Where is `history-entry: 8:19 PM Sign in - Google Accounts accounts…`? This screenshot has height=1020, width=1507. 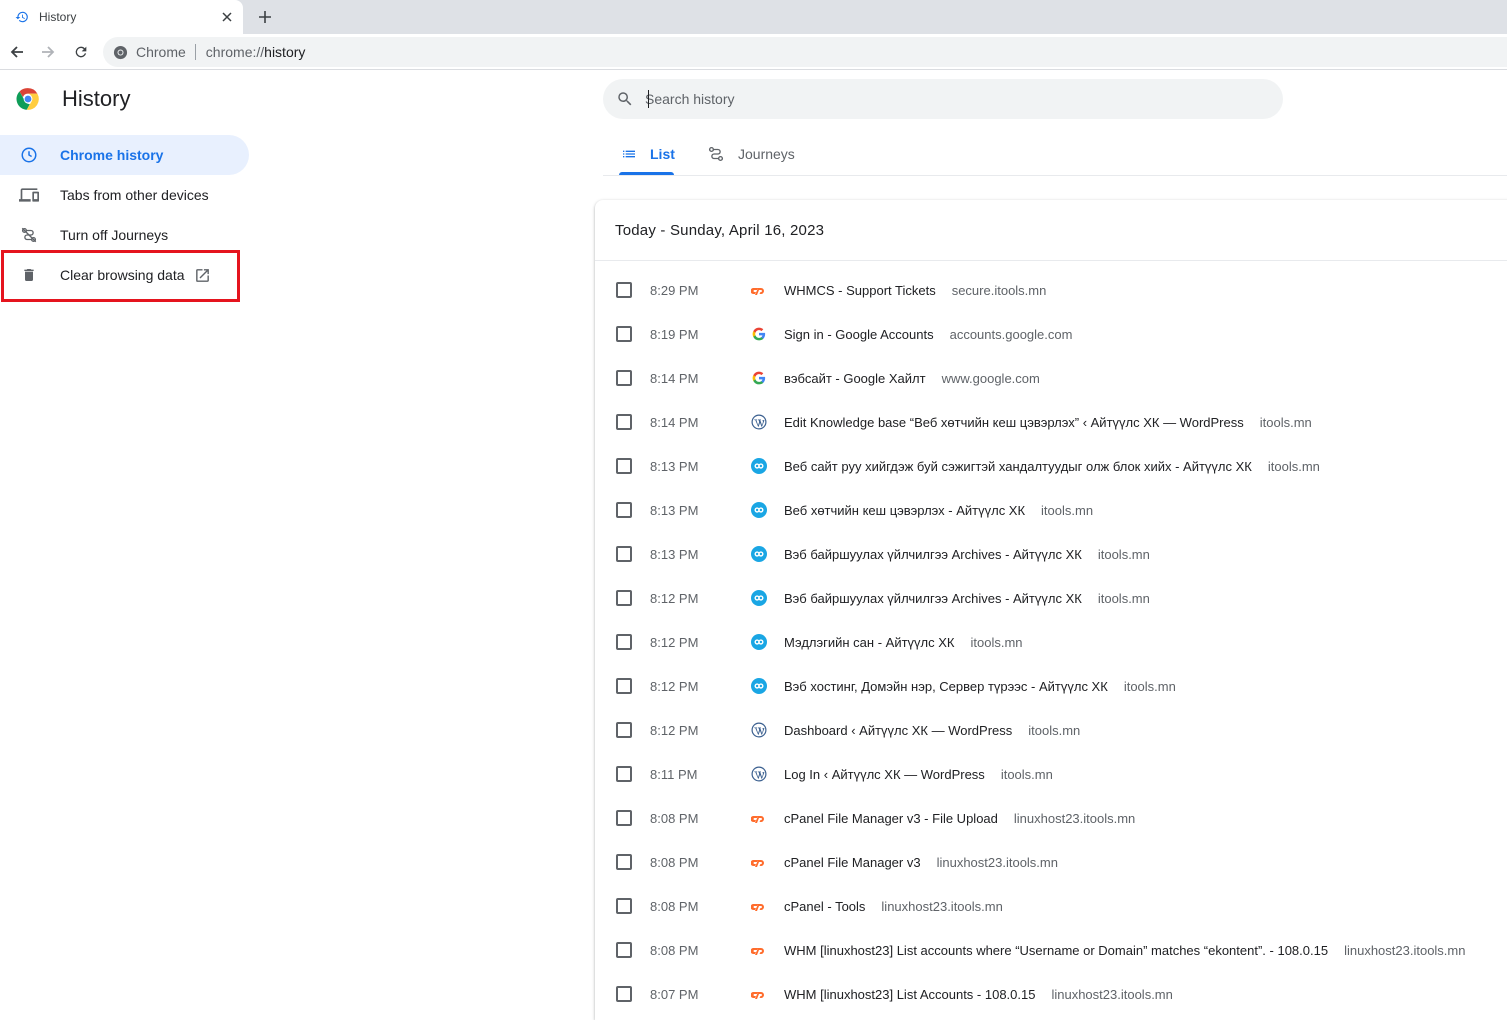 history-entry: 8:19 PM Sign in - Google Accounts accounts… is located at coordinates (1051, 334).